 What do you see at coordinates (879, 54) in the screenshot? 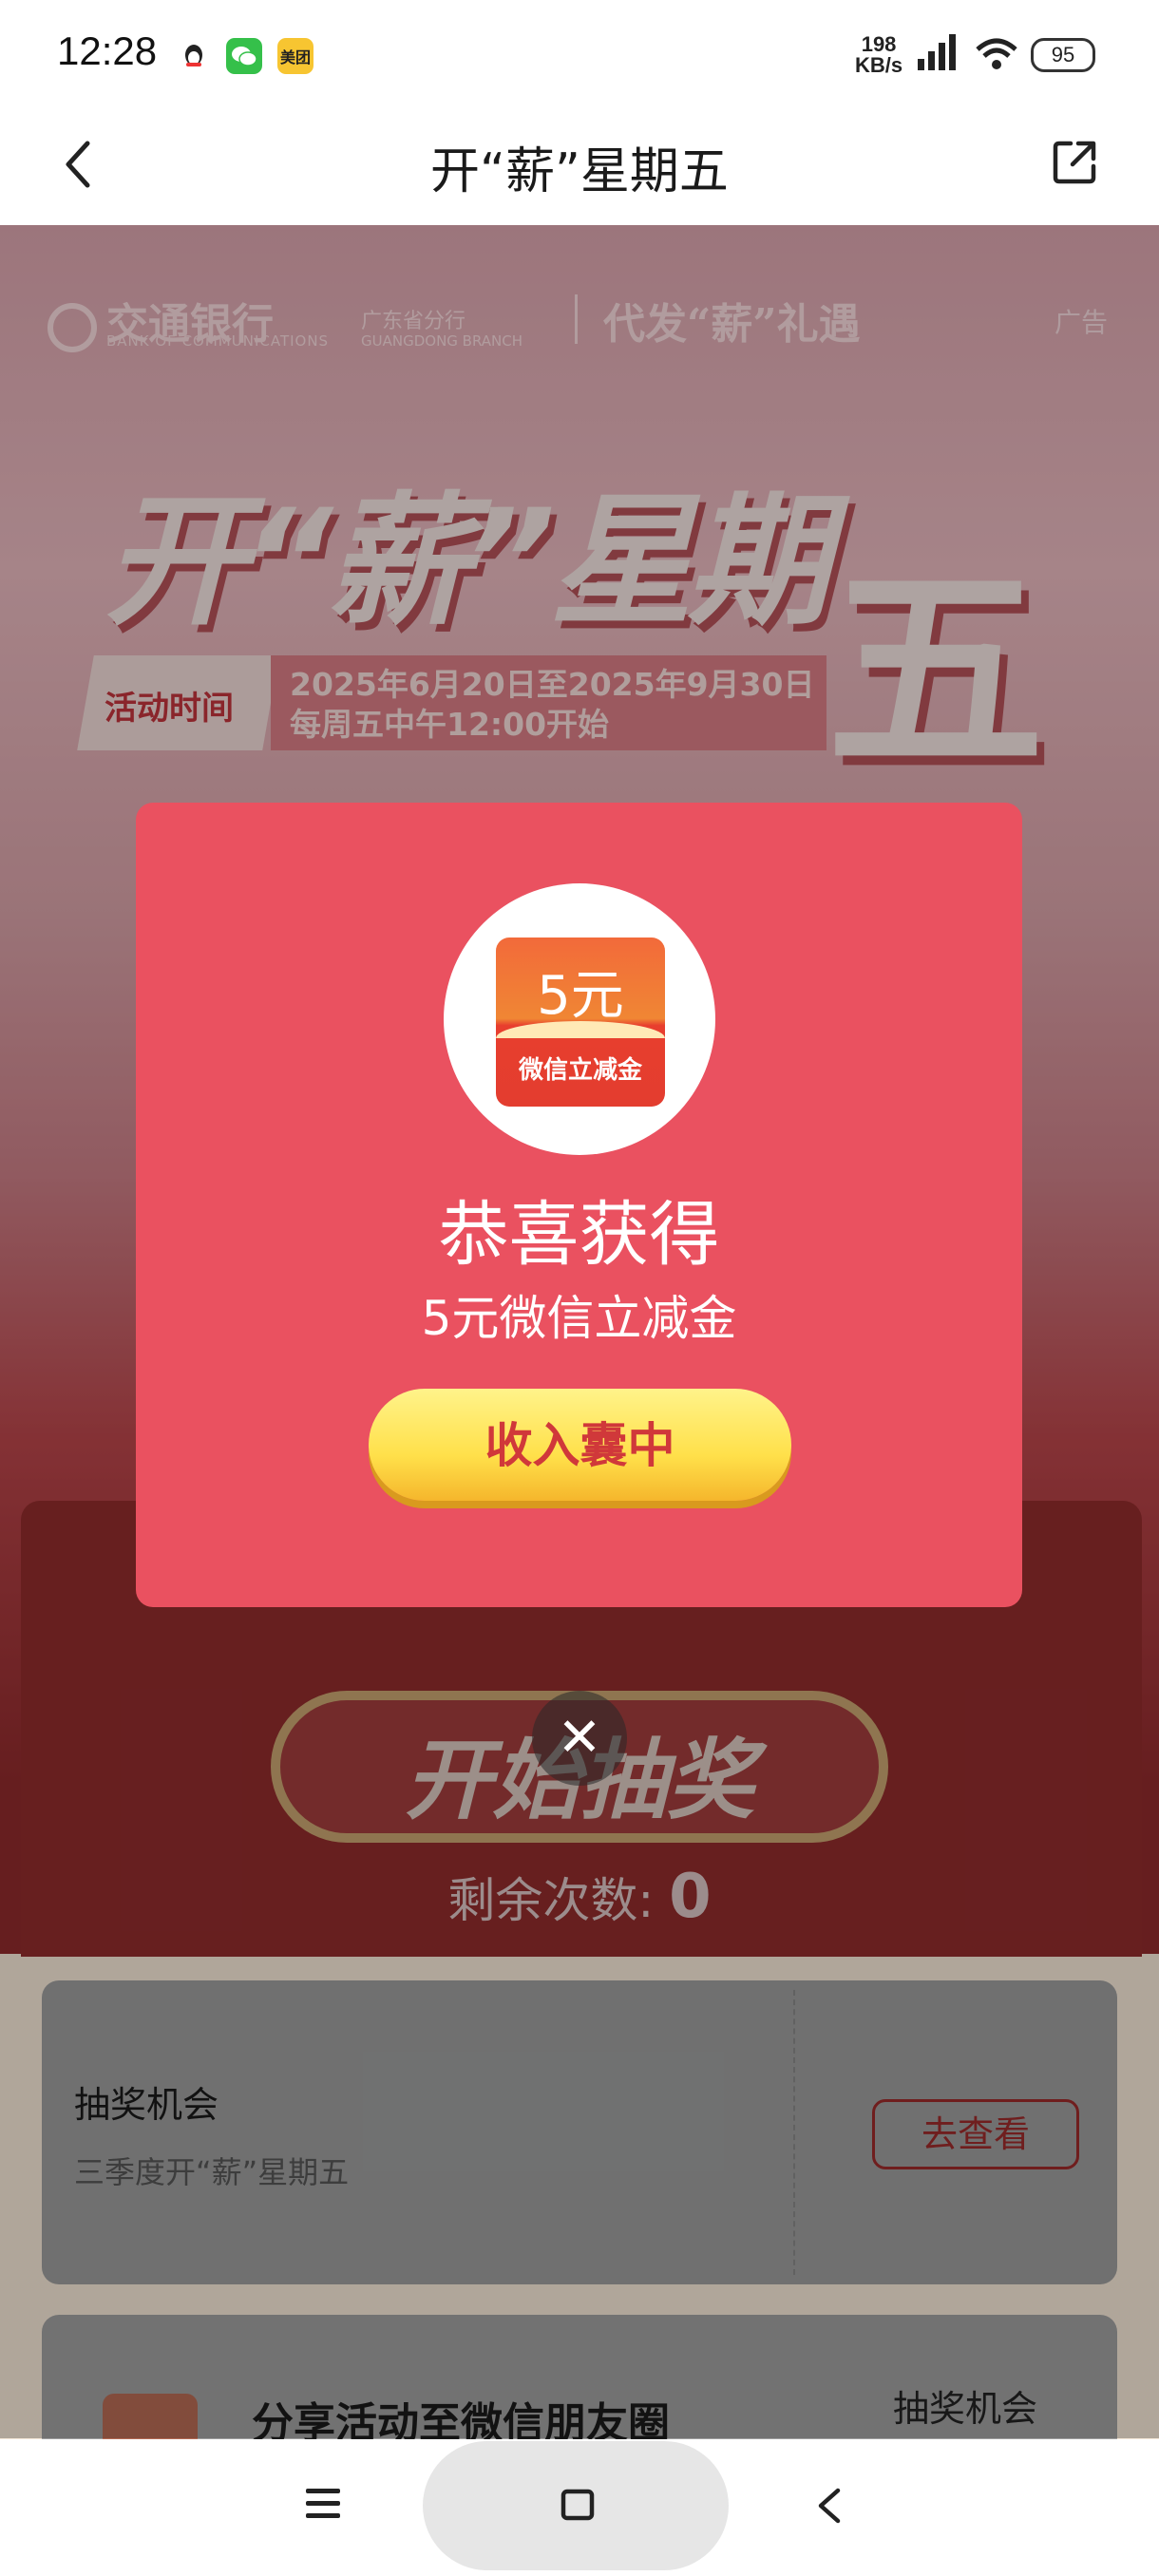
I see `net-speed: 198 KB/s` at bounding box center [879, 54].